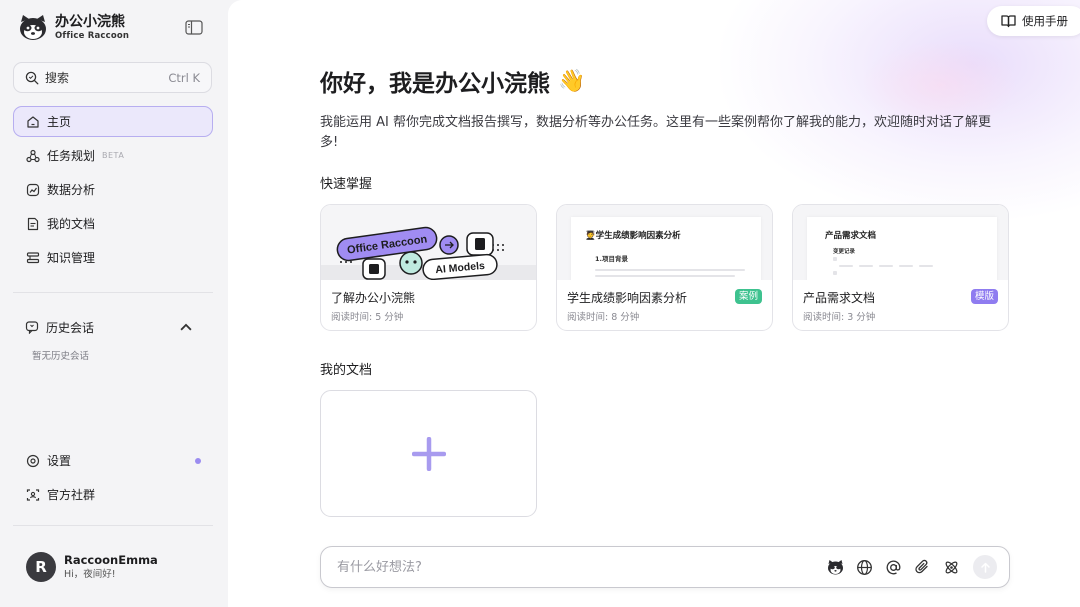 This screenshot has height=607, width=1080. I want to click on card-read-time: 阅读时间: 5 分钟, so click(367, 317).